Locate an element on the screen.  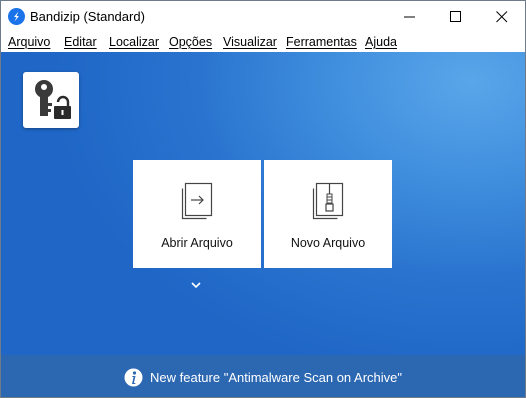
minimize-button is located at coordinates (410, 16).